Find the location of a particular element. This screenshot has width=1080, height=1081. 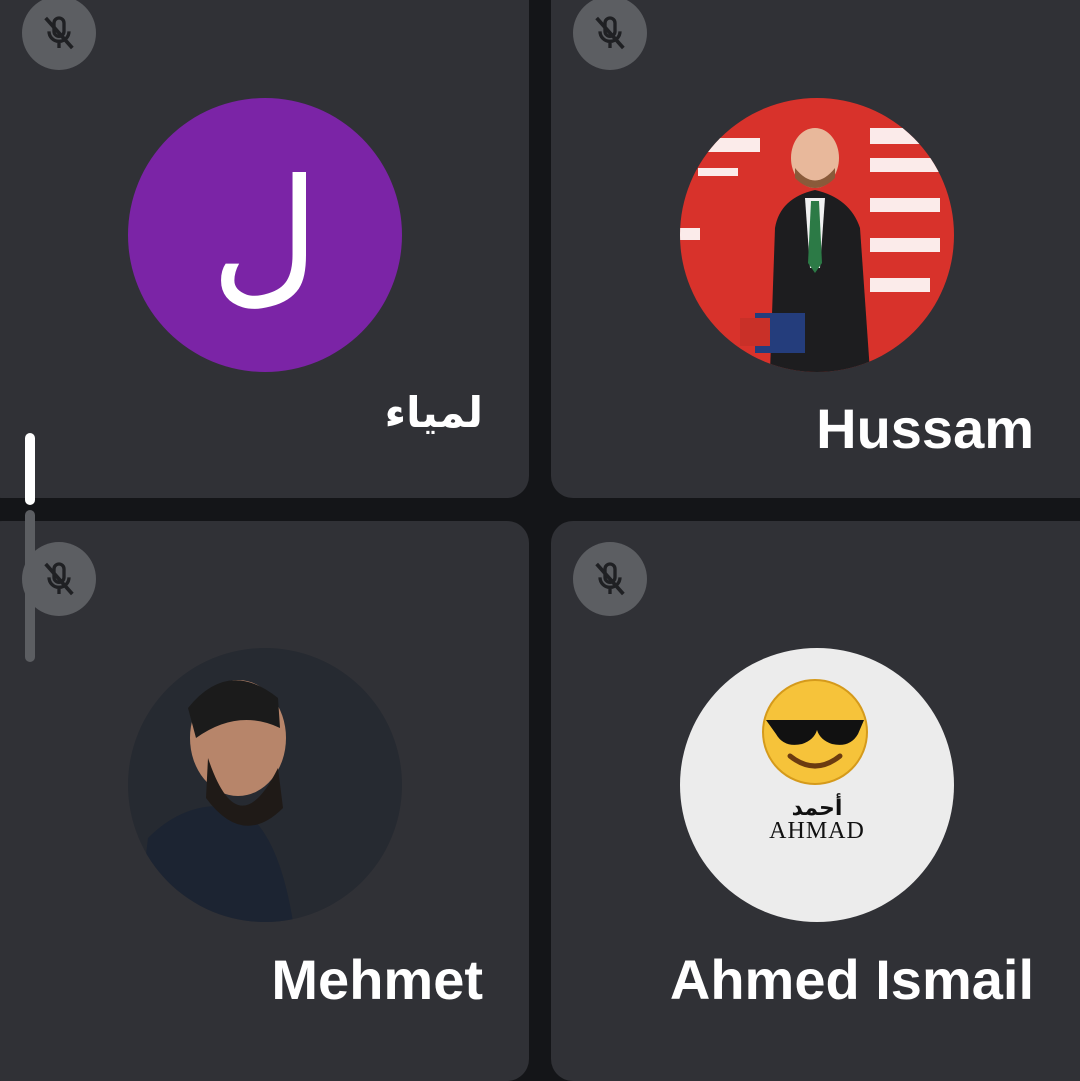

scrollbar-track is located at coordinates (30, 586).